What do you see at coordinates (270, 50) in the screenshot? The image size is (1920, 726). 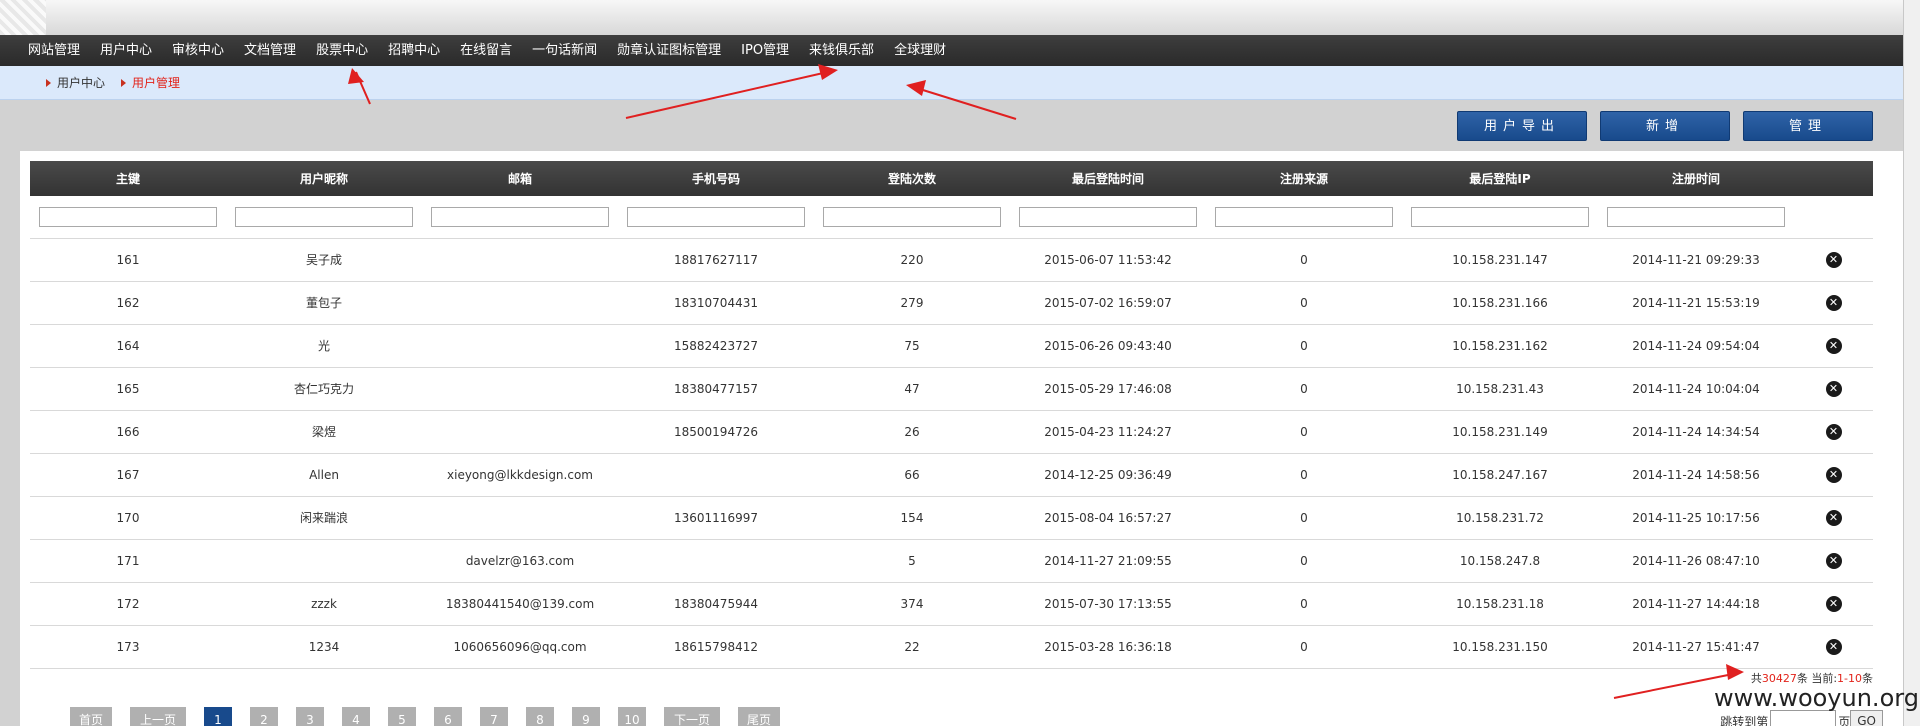 I see `nav-item-docs: 文档管理` at bounding box center [270, 50].